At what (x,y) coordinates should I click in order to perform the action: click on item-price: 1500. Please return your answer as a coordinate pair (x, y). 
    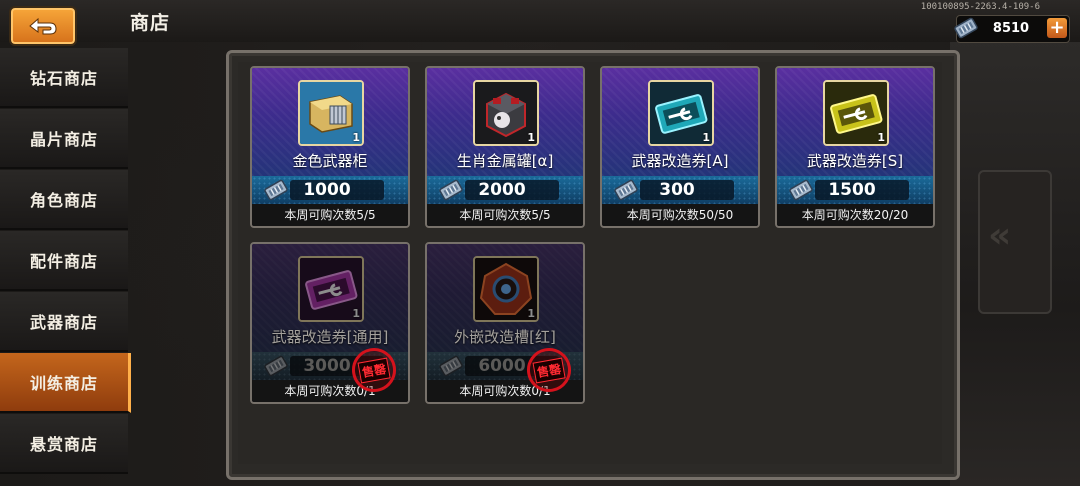
    Looking at the image, I should click on (852, 190).